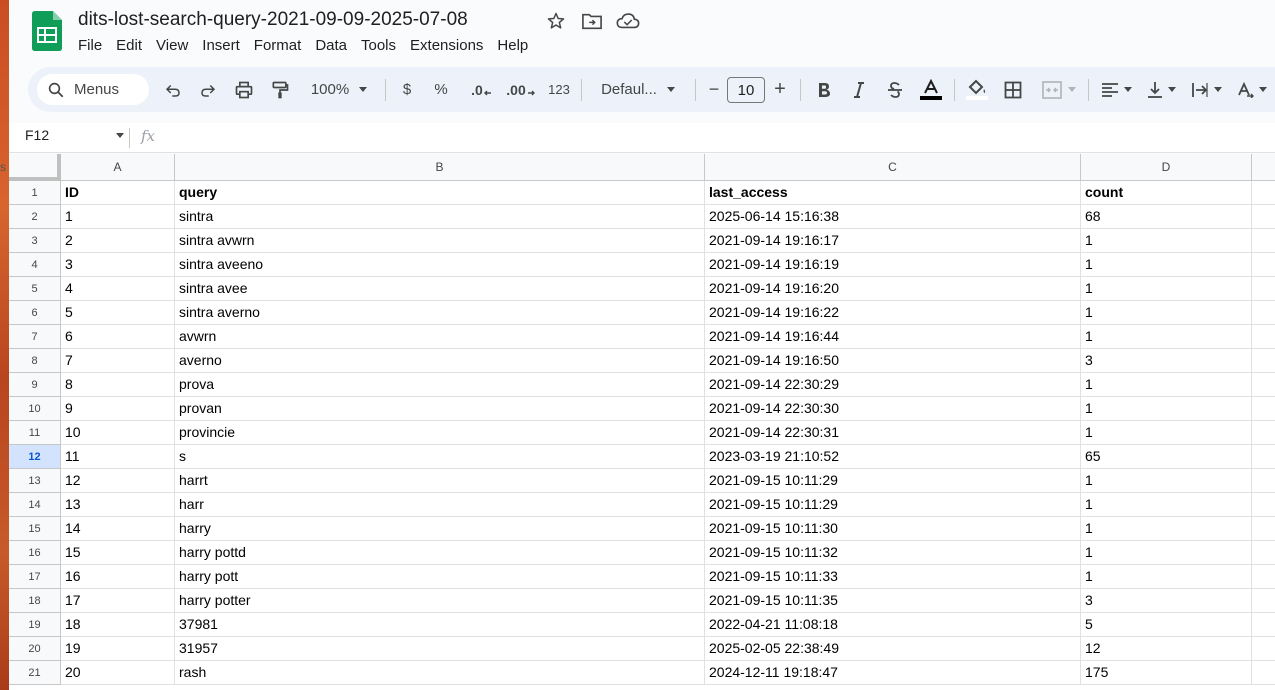 This screenshot has width=1275, height=690. I want to click on row-header: 5, so click(35, 289).